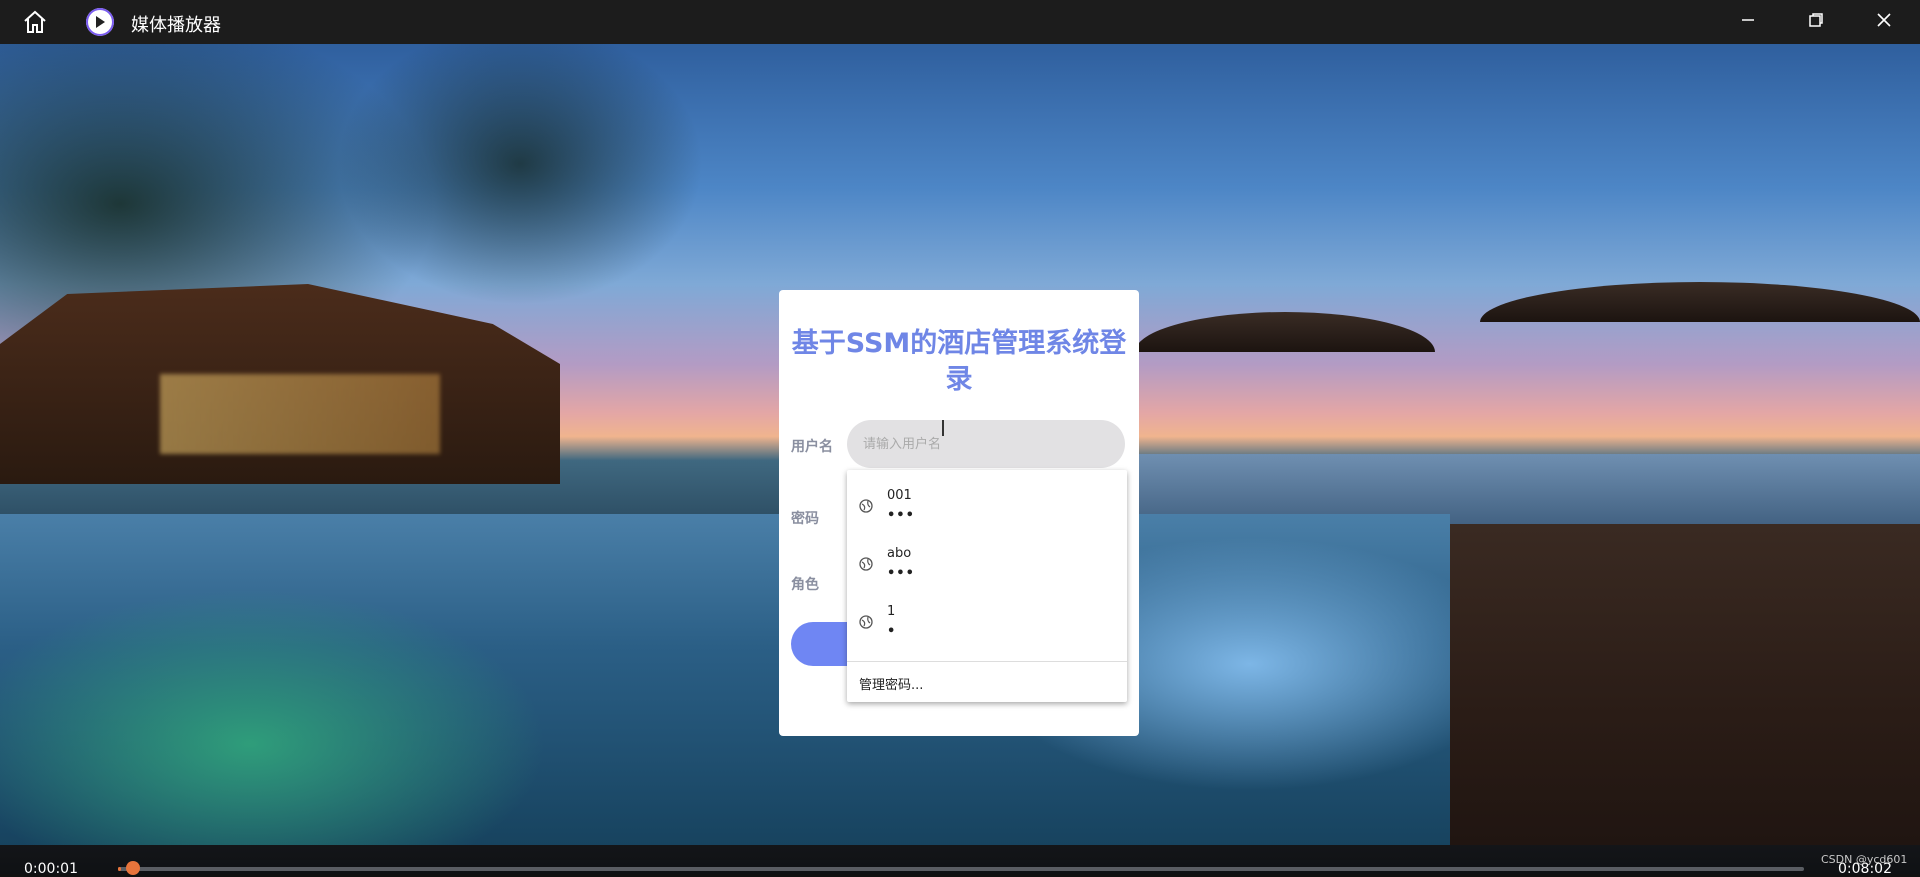  I want to click on autocomplete-username: 1, so click(891, 611).